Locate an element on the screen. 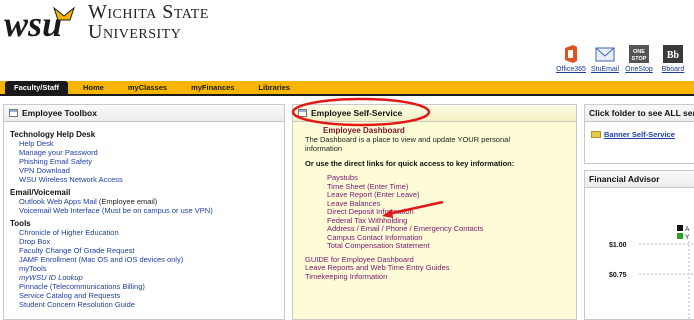  svg-text: ONE is located at coordinates (639, 52).